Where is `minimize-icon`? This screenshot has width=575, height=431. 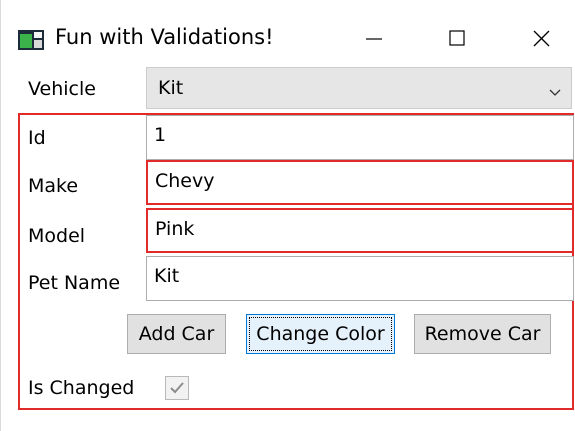 minimize-icon is located at coordinates (374, 39).